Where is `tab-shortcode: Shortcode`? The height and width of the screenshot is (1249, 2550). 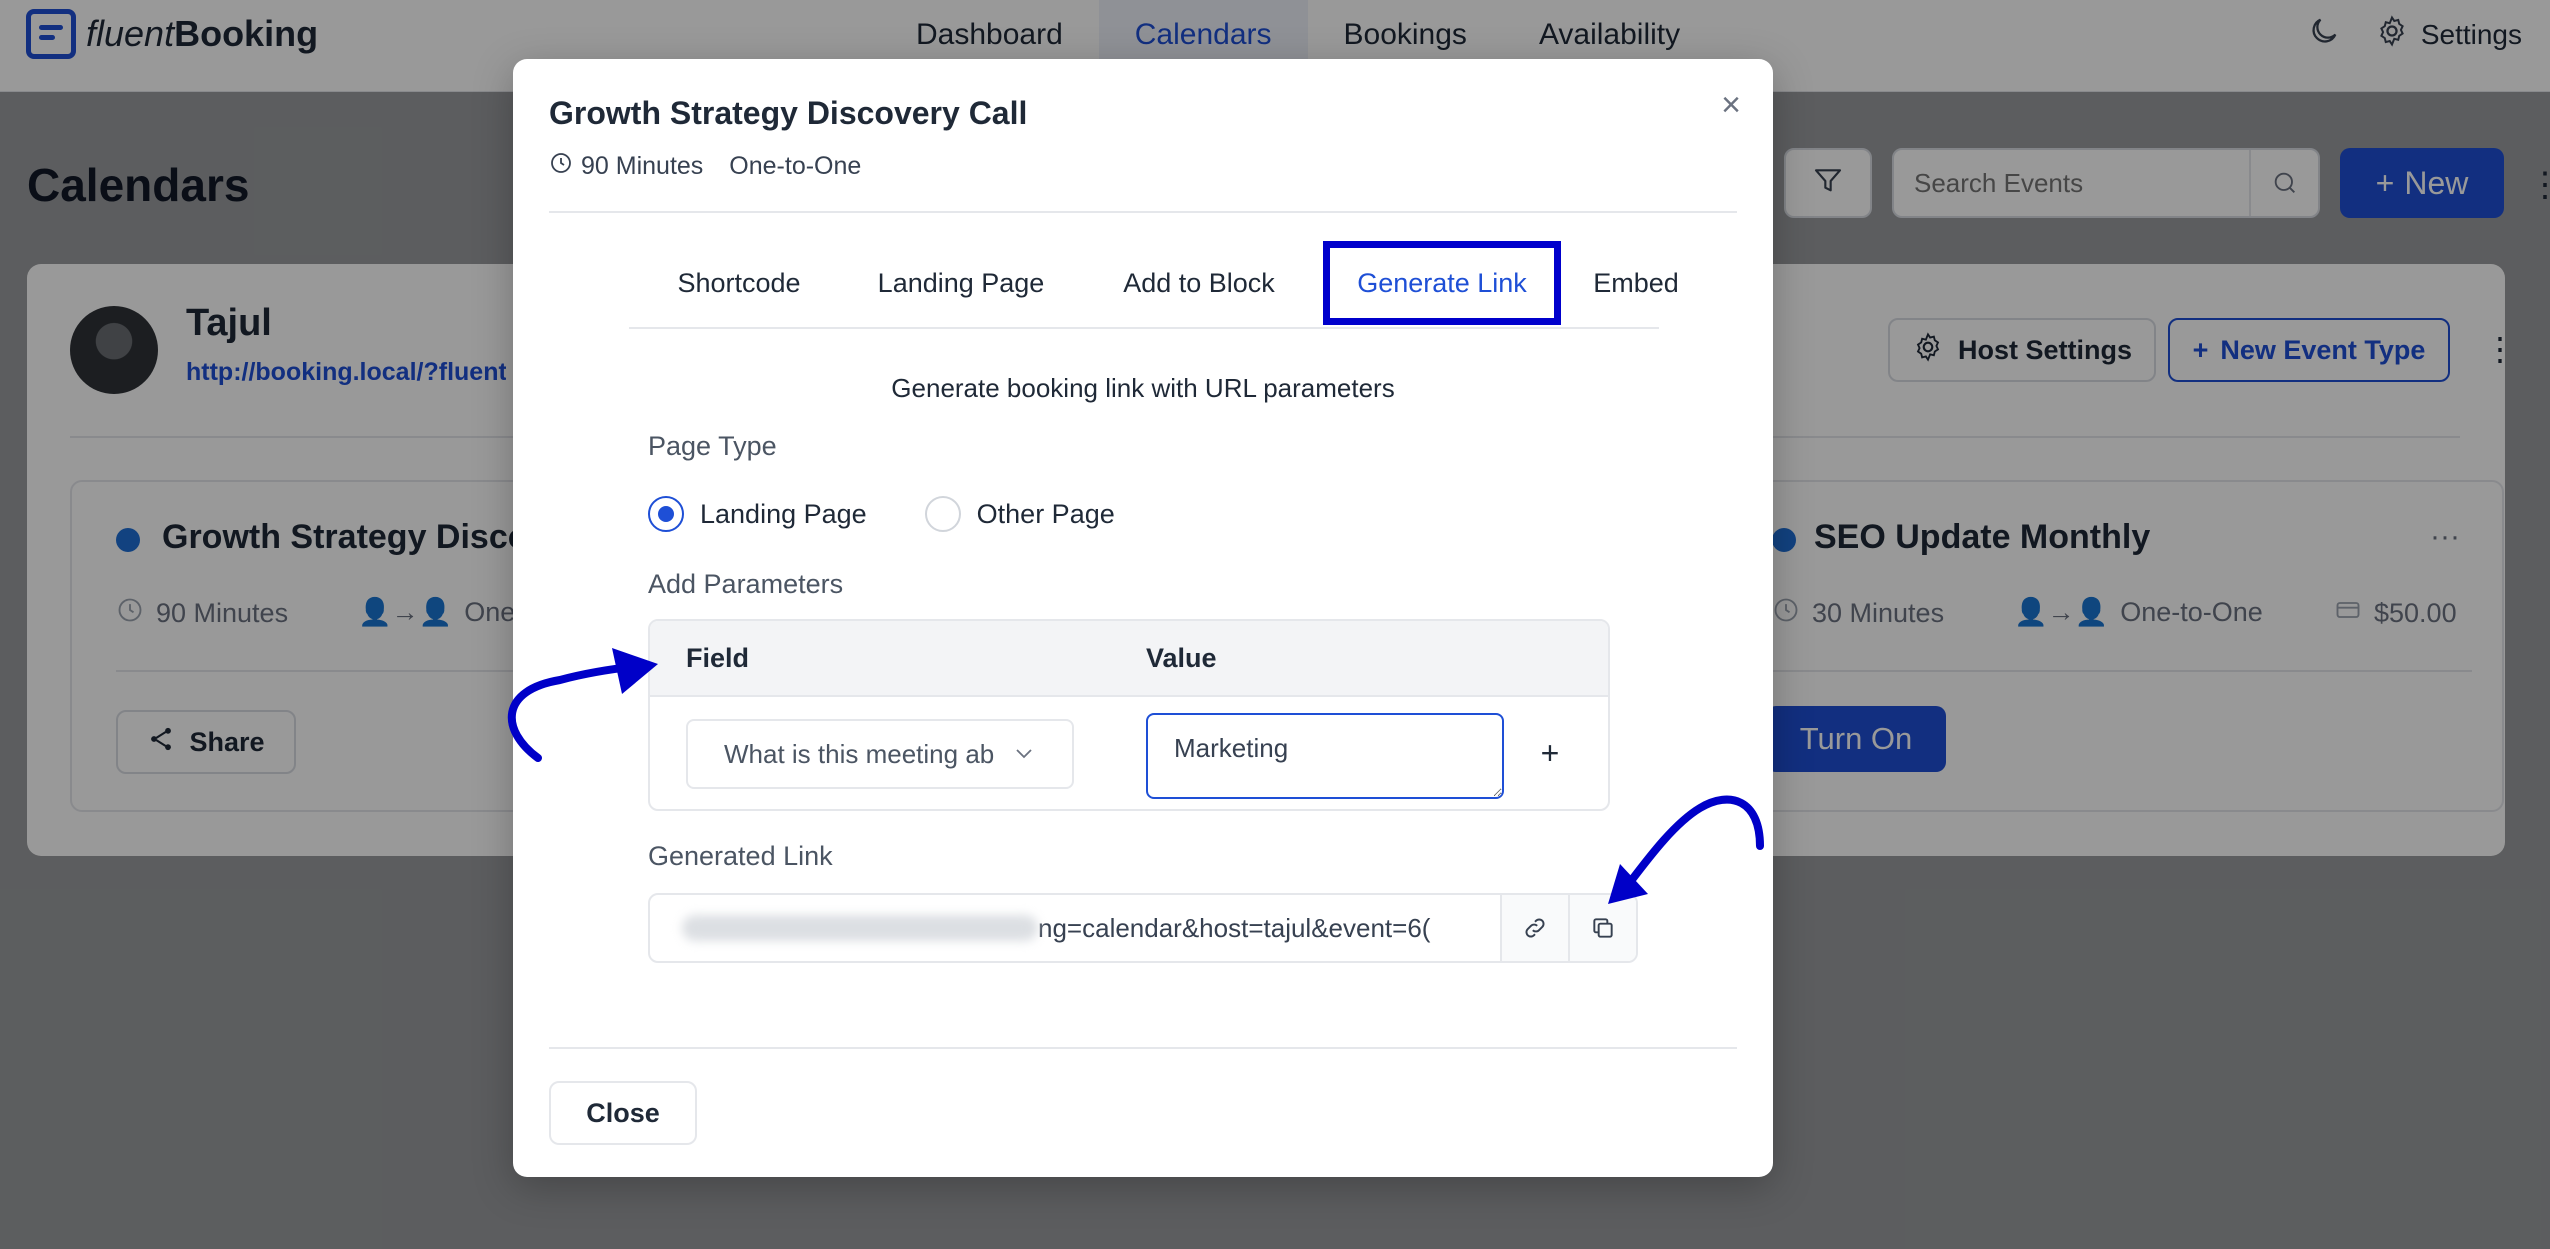 tab-shortcode: Shortcode is located at coordinates (739, 283).